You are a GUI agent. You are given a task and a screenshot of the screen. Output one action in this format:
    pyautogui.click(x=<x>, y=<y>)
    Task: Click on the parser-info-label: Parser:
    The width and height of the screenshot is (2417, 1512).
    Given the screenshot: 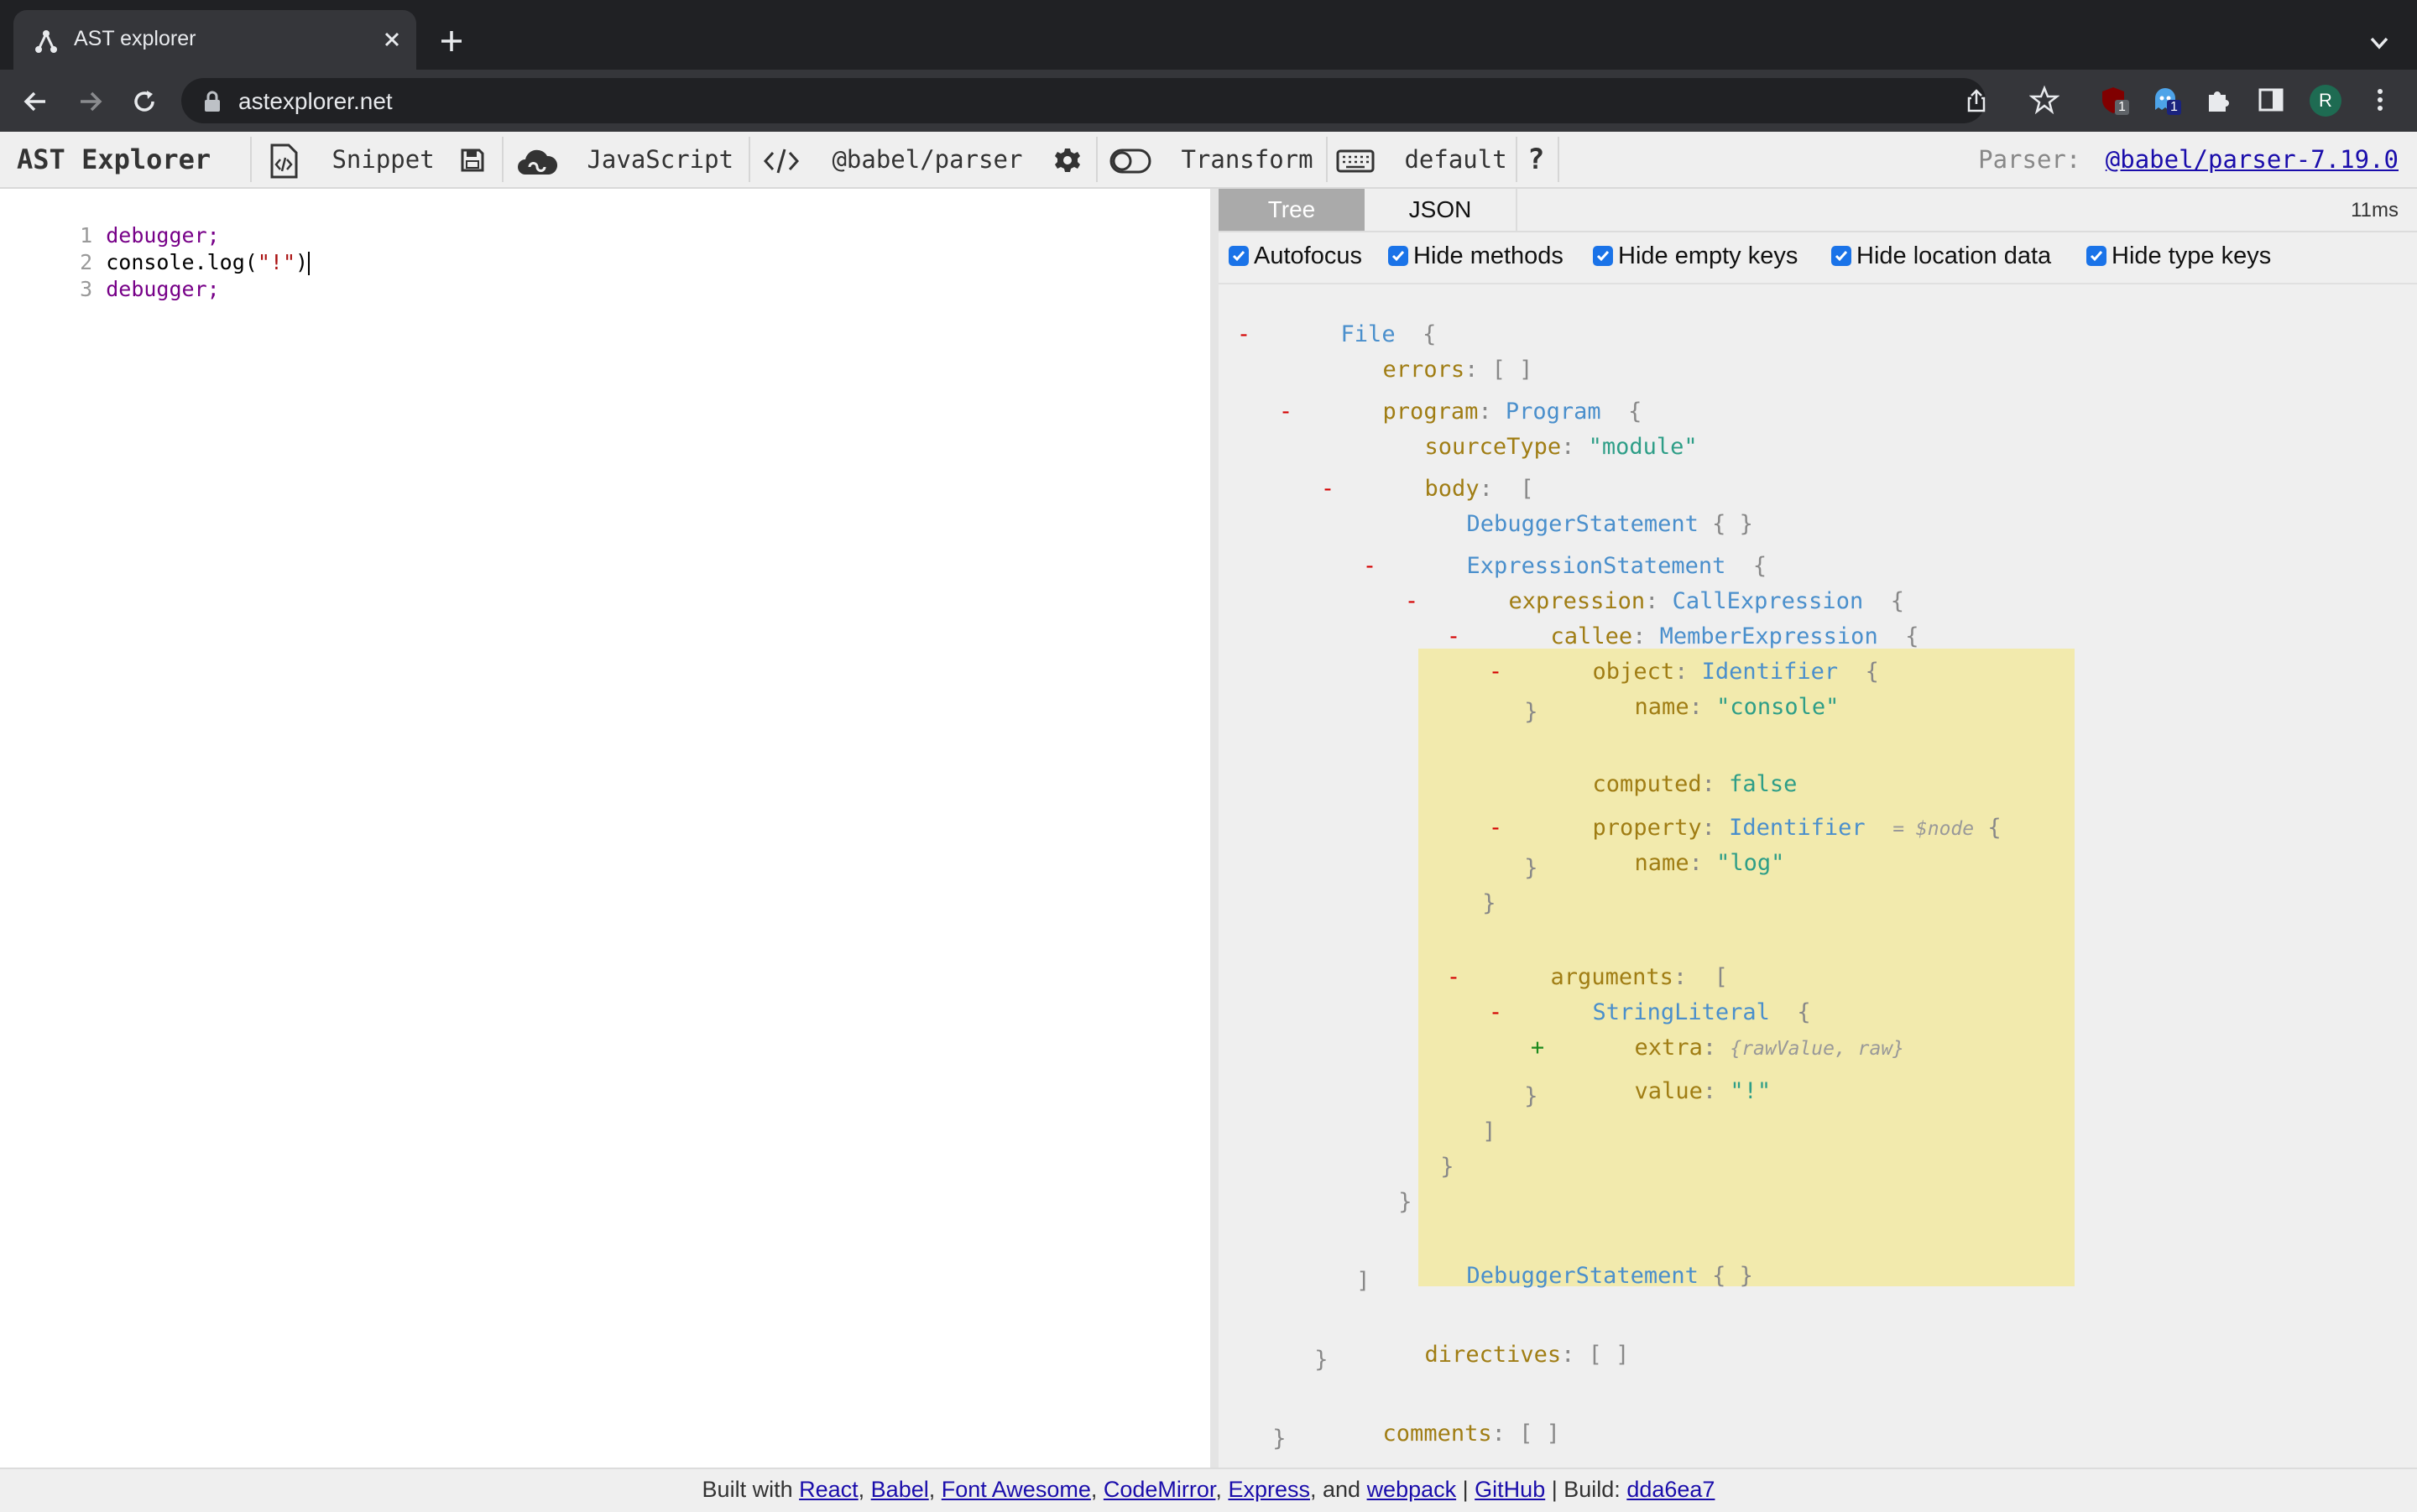 What is the action you would take?
    pyautogui.click(x=2029, y=159)
    